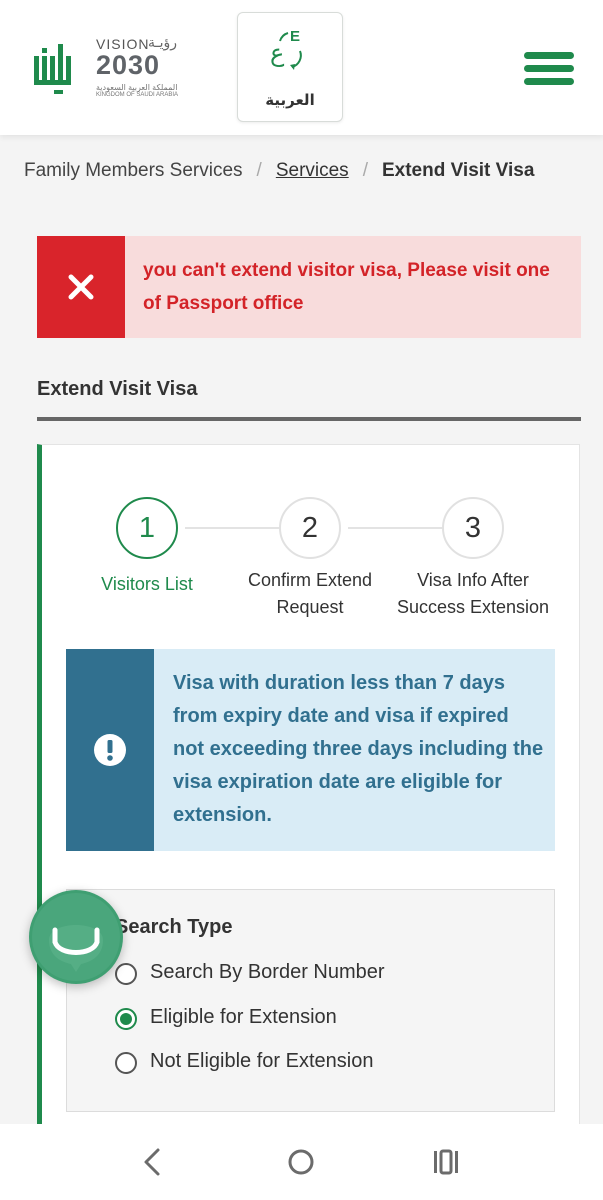  Describe the element at coordinates (174, 927) in the screenshot. I see `search-type-title: Search Type` at that location.